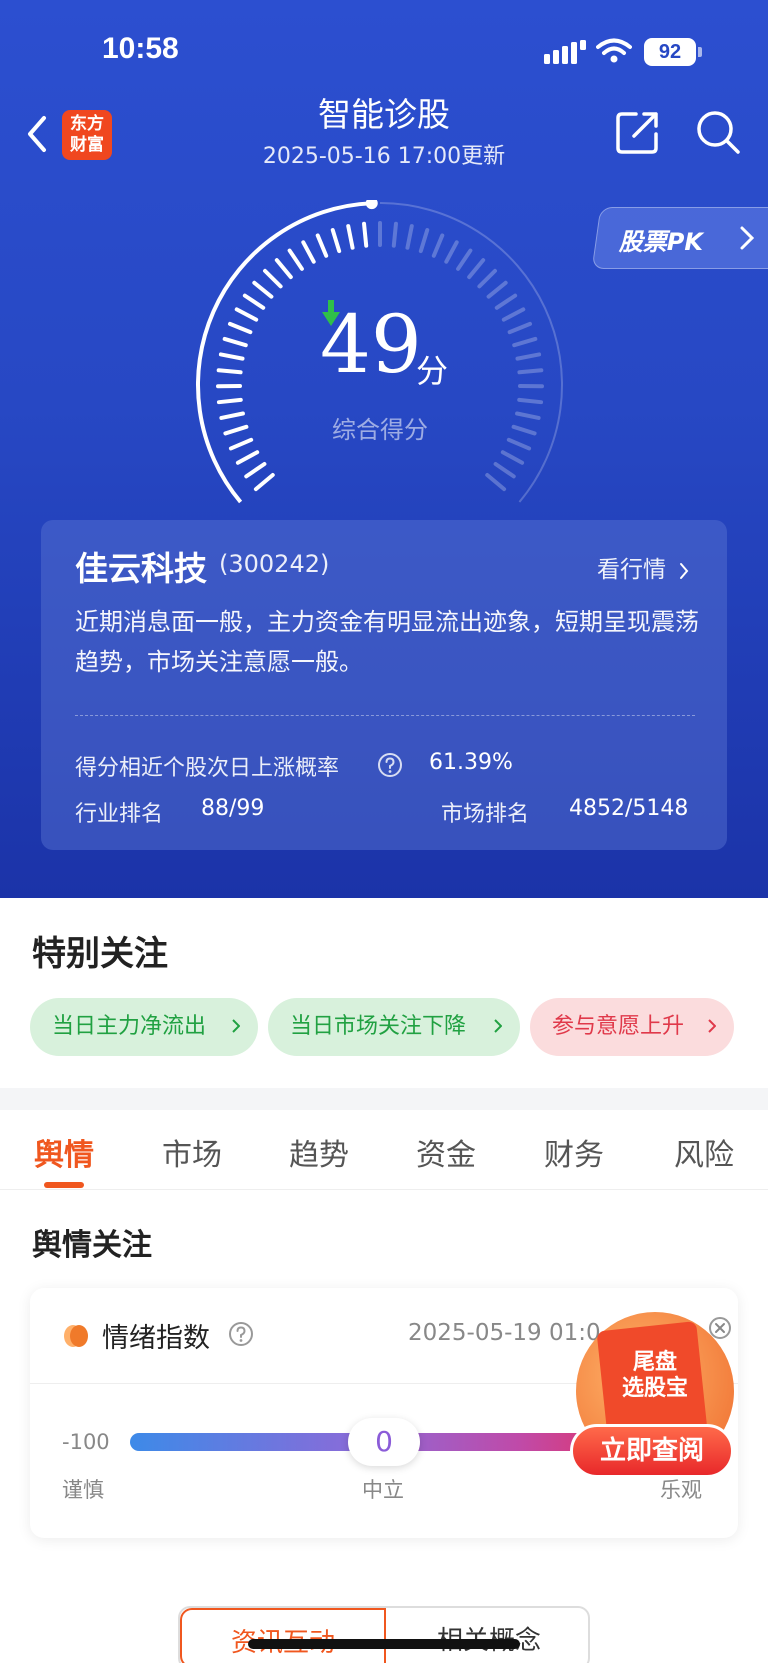  I want to click on special-attention-section: 特别关注 当日主力净流出 当日市场关注下降 参与意愿上升, so click(384, 993).